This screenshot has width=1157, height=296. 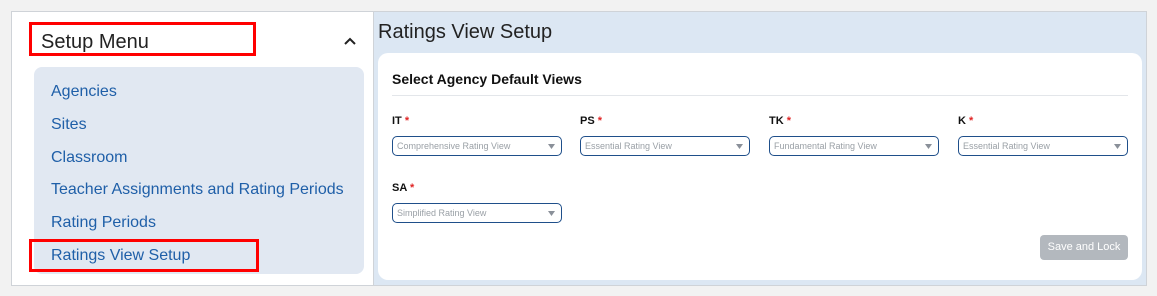 What do you see at coordinates (442, 213) in the screenshot?
I see `select-value: Simplified Rating View` at bounding box center [442, 213].